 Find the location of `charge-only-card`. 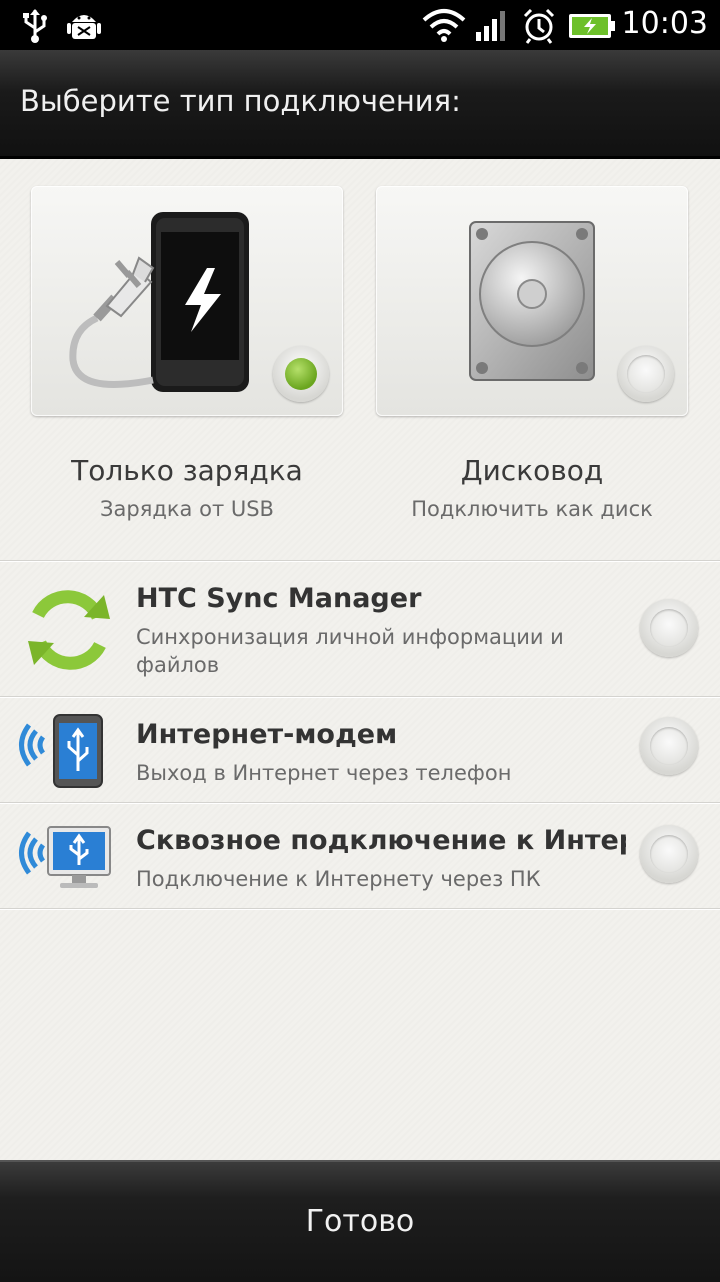

charge-only-card is located at coordinates (187, 301).